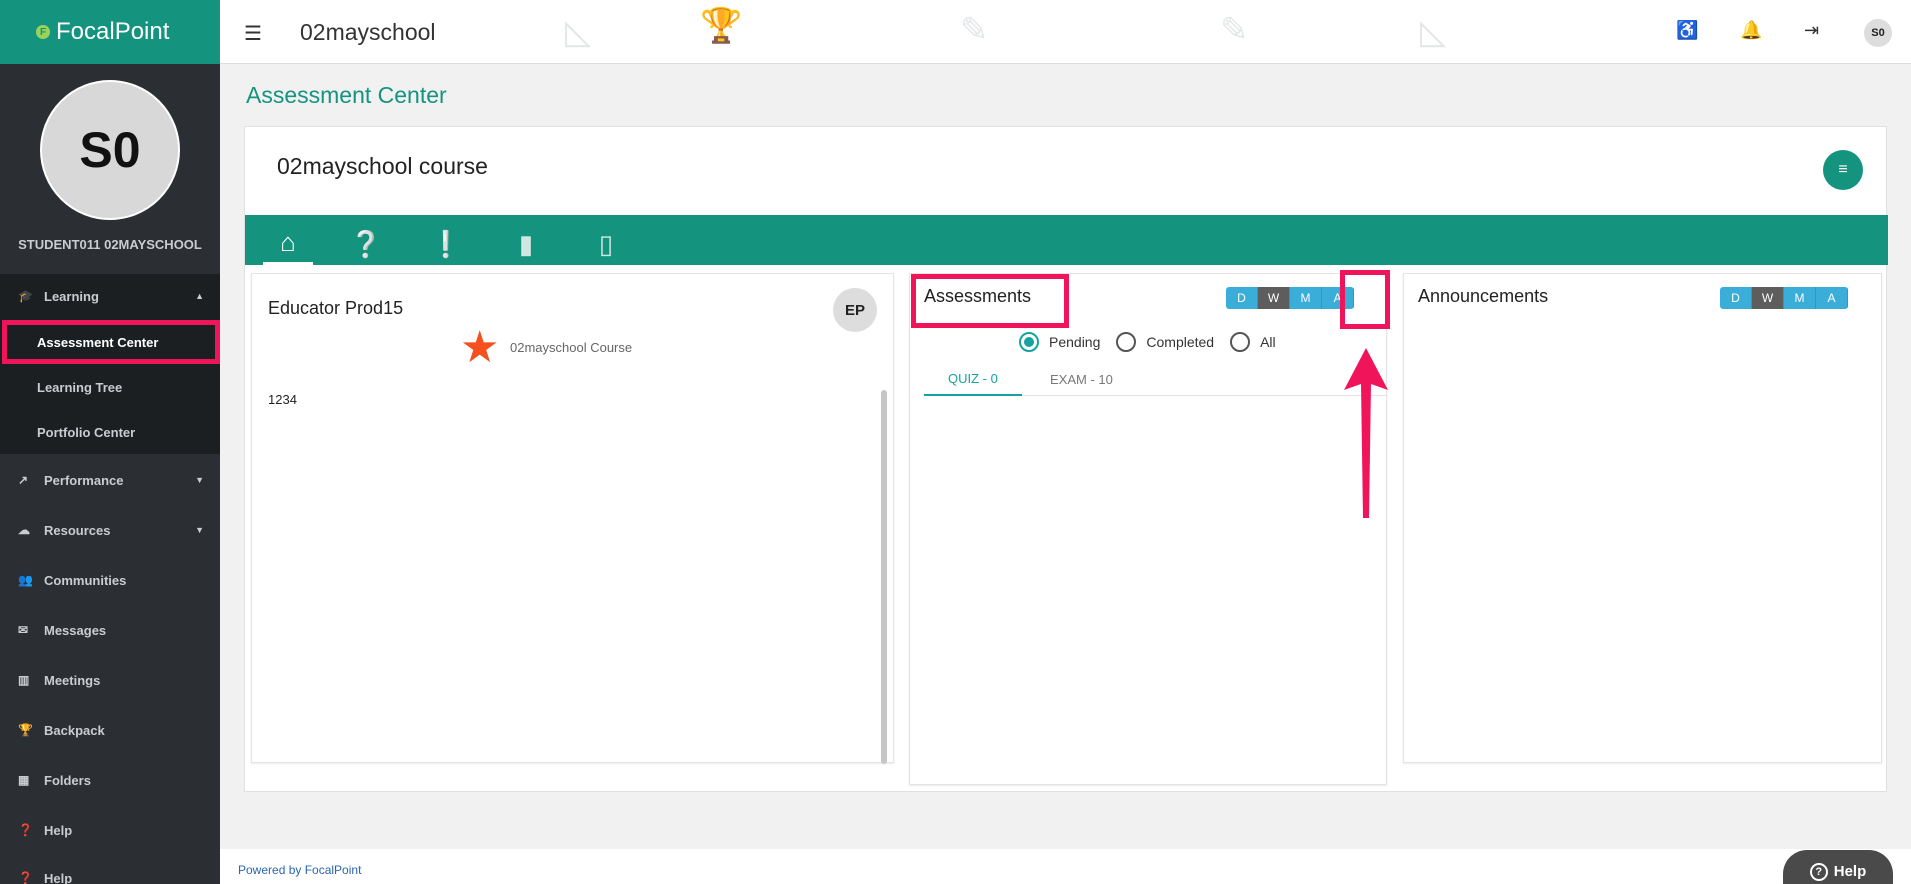  What do you see at coordinates (24, 680) in the screenshot?
I see `building-icon: ▥` at bounding box center [24, 680].